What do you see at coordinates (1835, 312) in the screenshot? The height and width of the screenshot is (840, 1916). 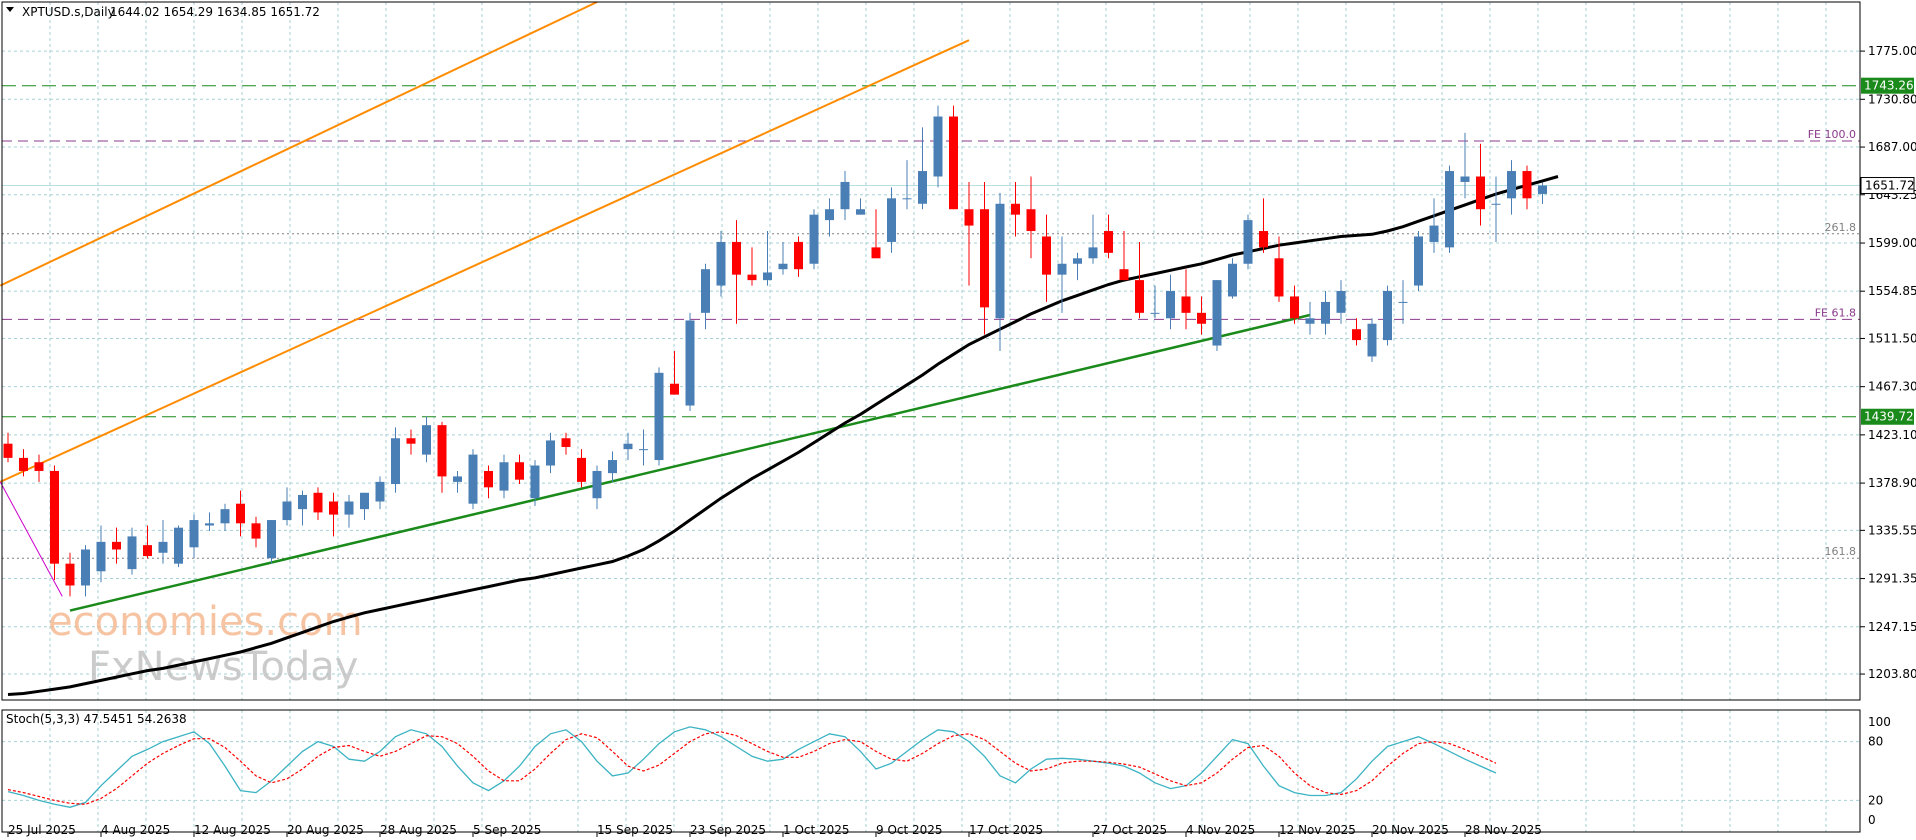 I see `level-label-fe-61.8: FE 61.8` at bounding box center [1835, 312].